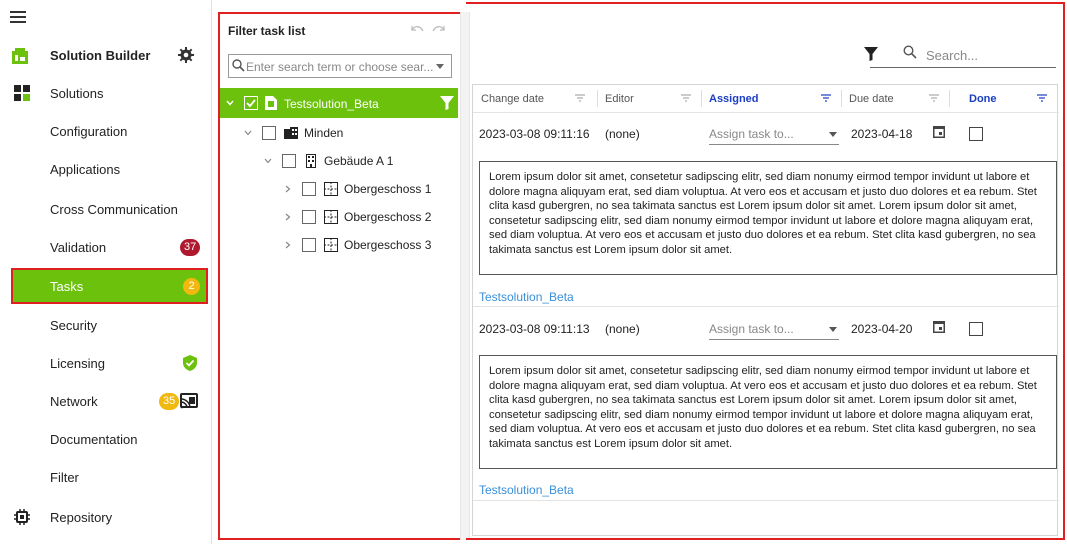  What do you see at coordinates (106, 363) in the screenshot?
I see `sidebar-item-licensing: Licensing` at bounding box center [106, 363].